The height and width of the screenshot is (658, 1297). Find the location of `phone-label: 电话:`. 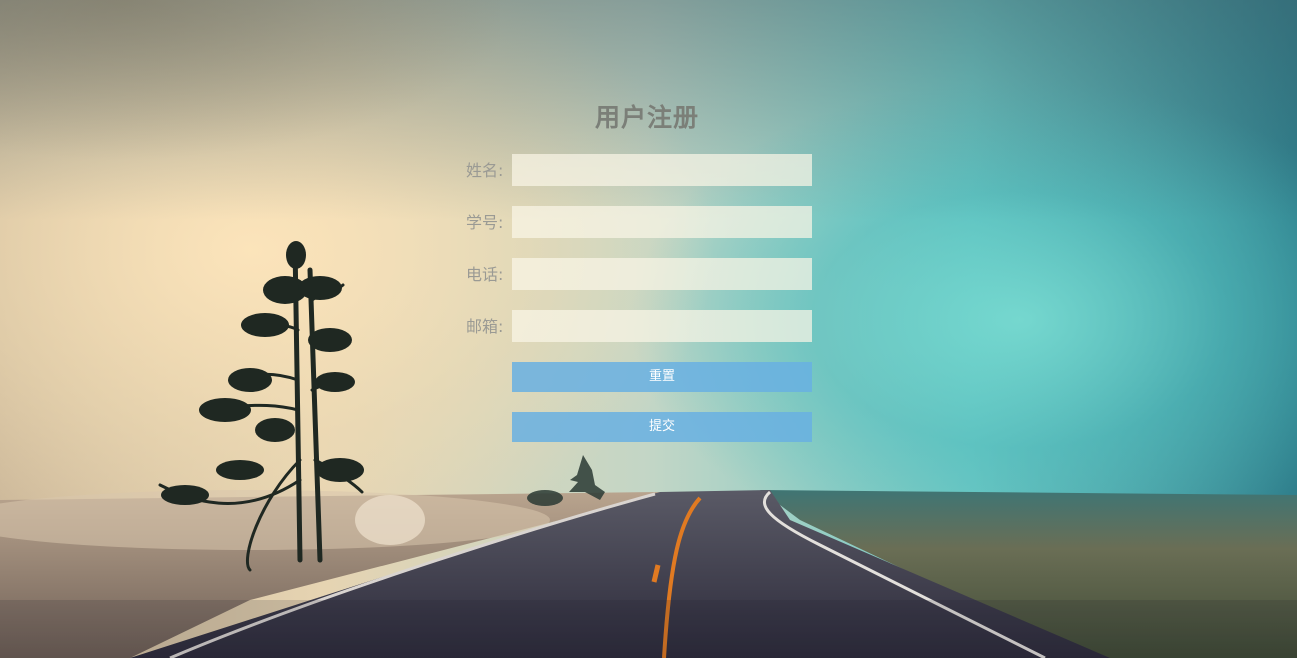

phone-label: 电话: is located at coordinates (485, 274).